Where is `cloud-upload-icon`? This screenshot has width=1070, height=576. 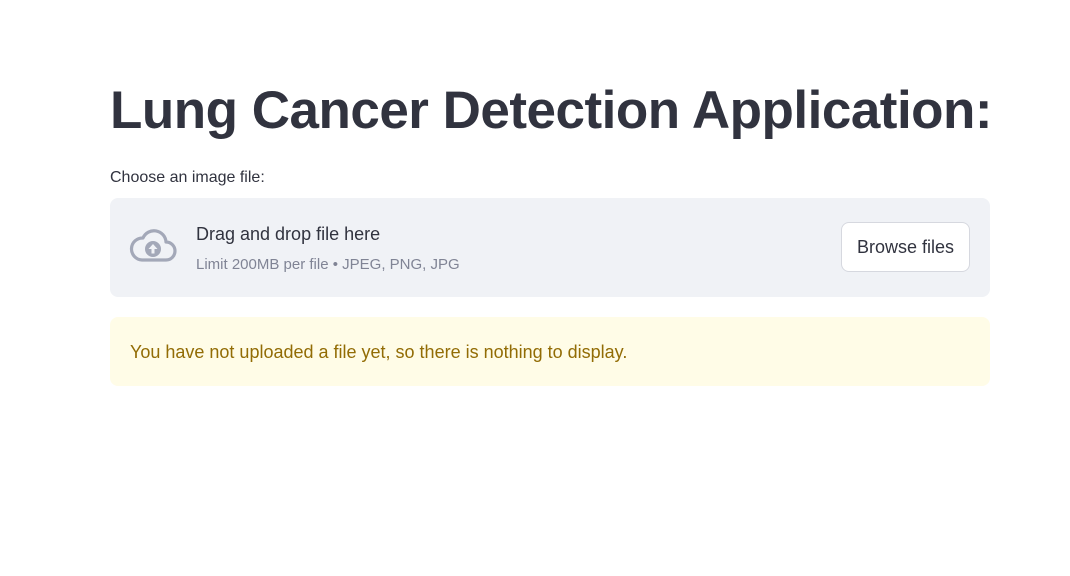
cloud-upload-icon is located at coordinates (153, 246).